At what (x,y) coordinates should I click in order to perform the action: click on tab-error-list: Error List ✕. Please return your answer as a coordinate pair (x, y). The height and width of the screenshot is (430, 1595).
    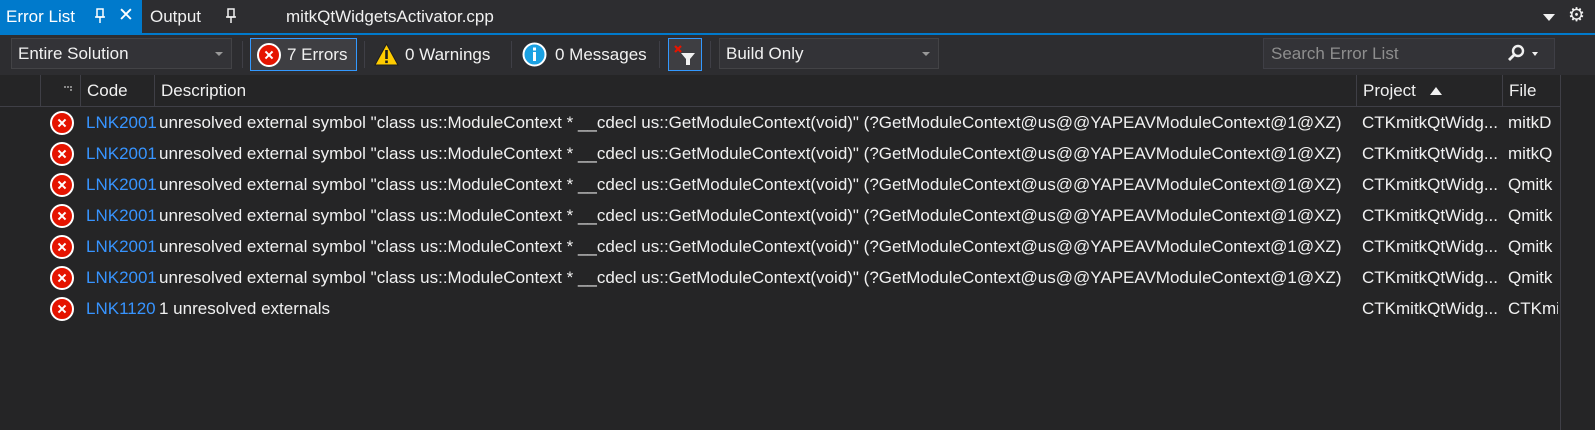
    Looking at the image, I should click on (71, 16).